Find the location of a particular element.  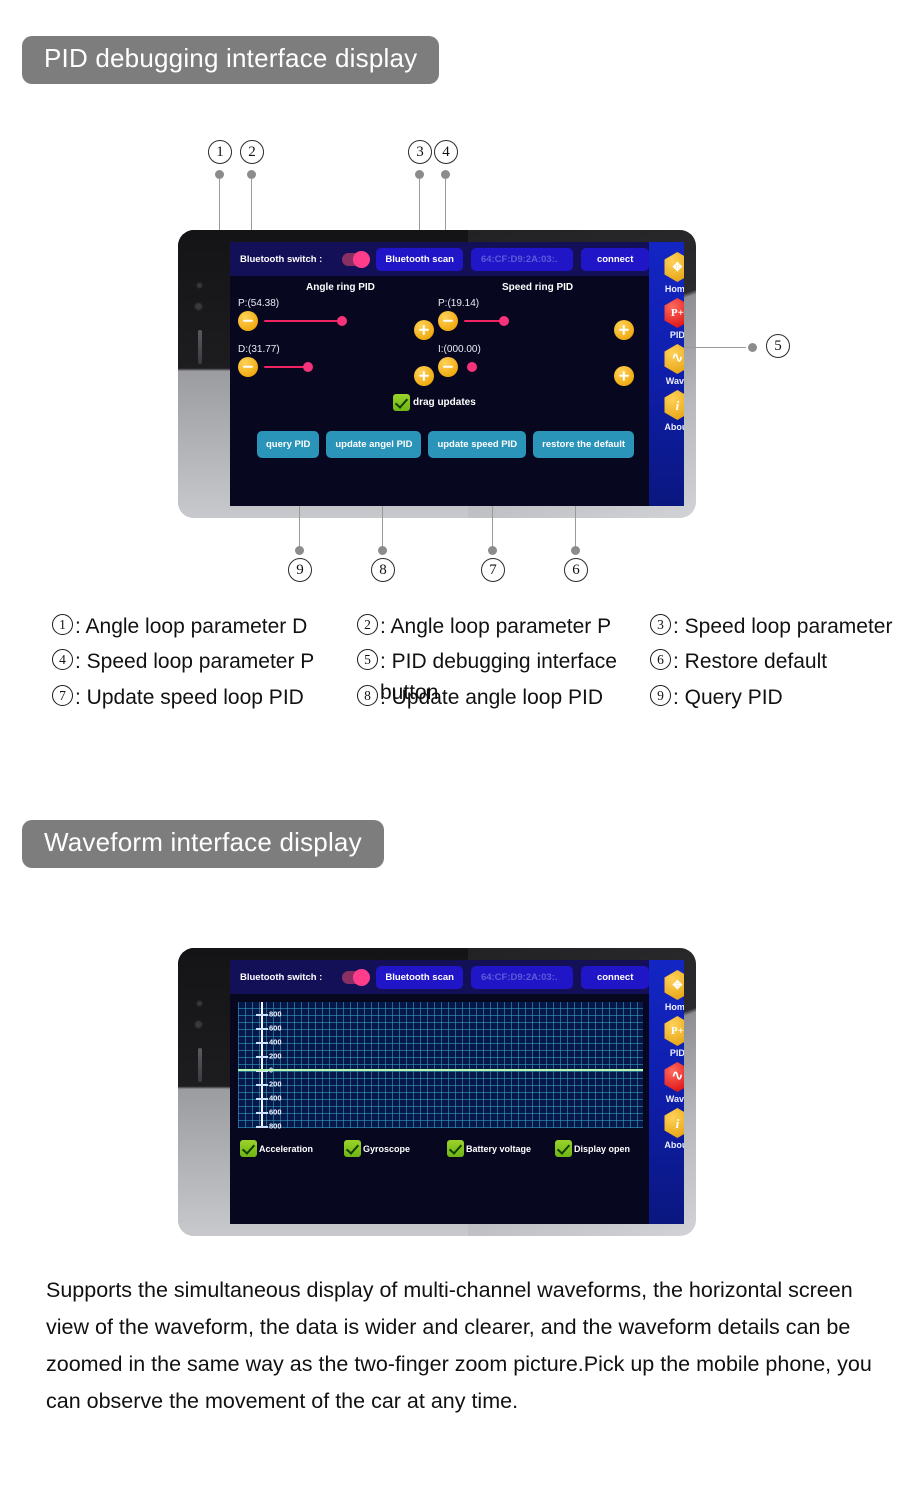

speed-ring-title: Speed ring PID is located at coordinates (538, 287).